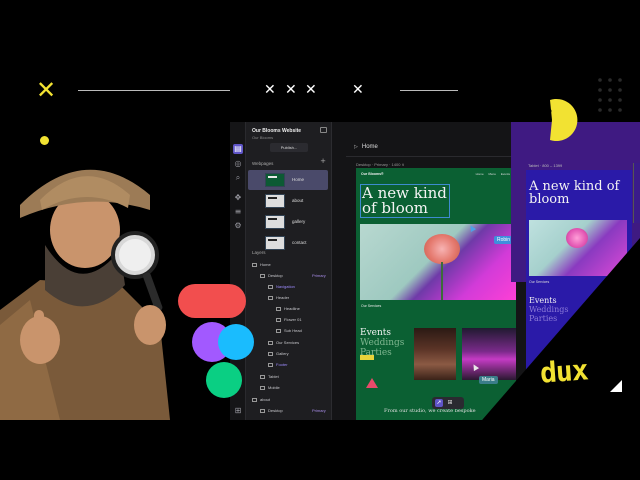 The image size is (640, 480). I want to click on dux-logo: dux, so click(563, 371).